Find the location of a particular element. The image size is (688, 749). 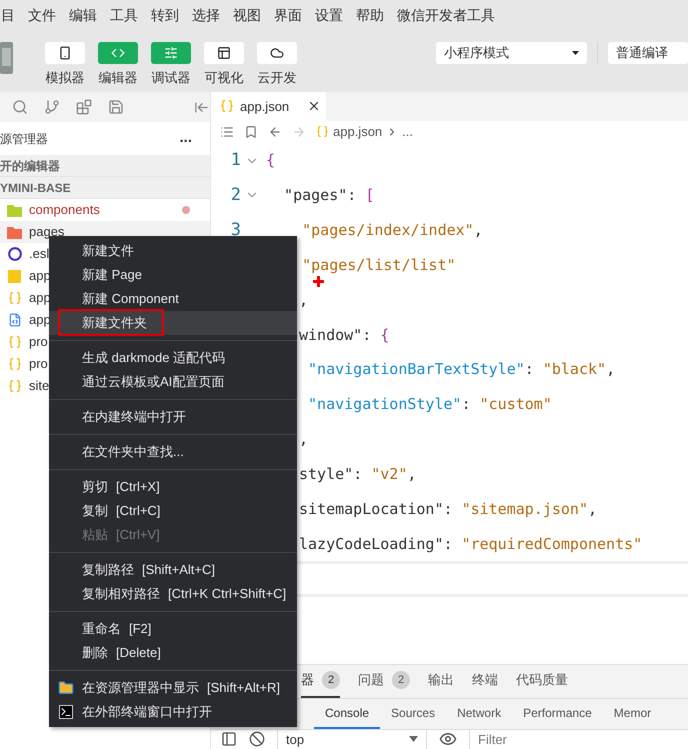

line-number: 3 is located at coordinates (235, 230).